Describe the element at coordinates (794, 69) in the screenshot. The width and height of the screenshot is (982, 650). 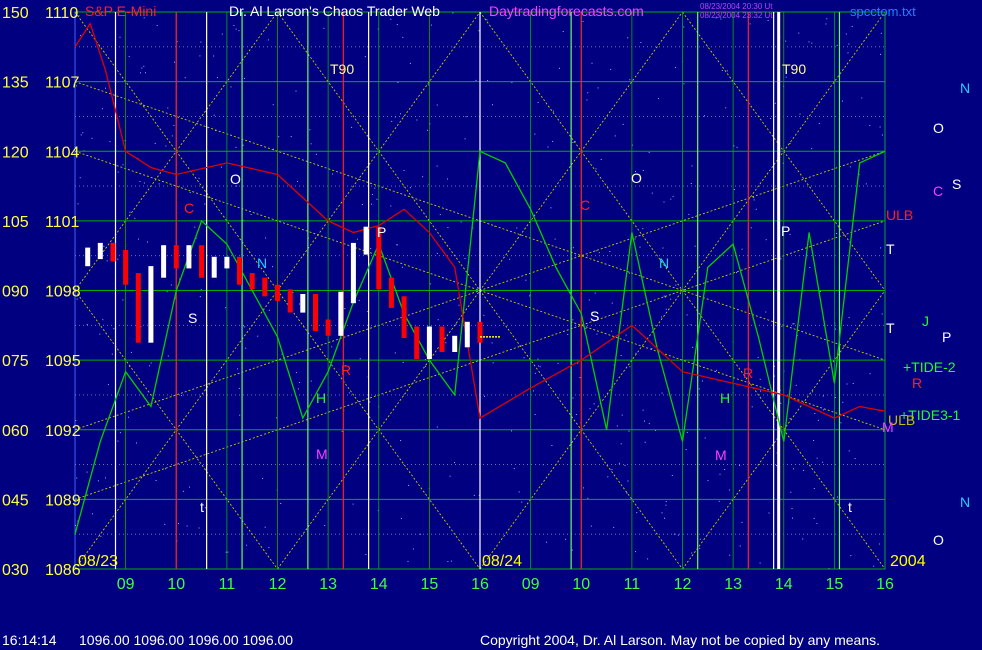
I see `line-marker: T90` at that location.